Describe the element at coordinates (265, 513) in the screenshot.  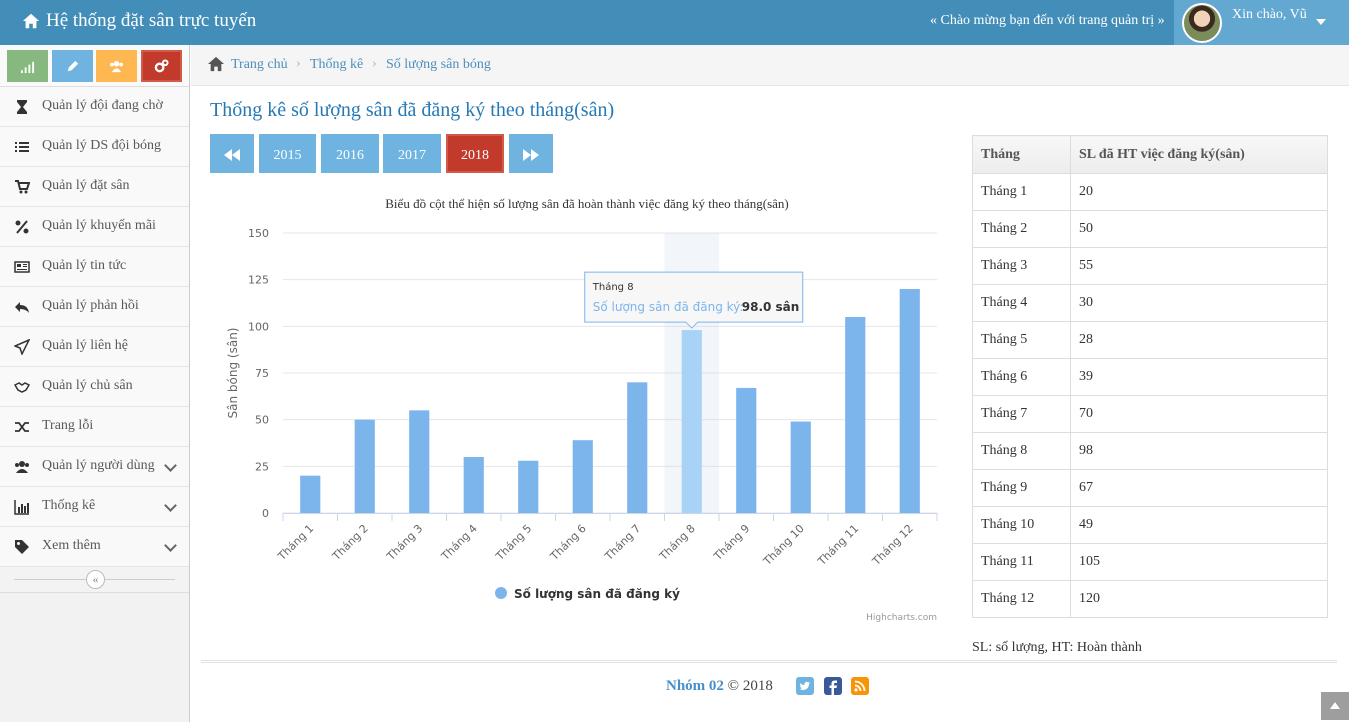
I see `chart-y-tick-label: 0` at that location.